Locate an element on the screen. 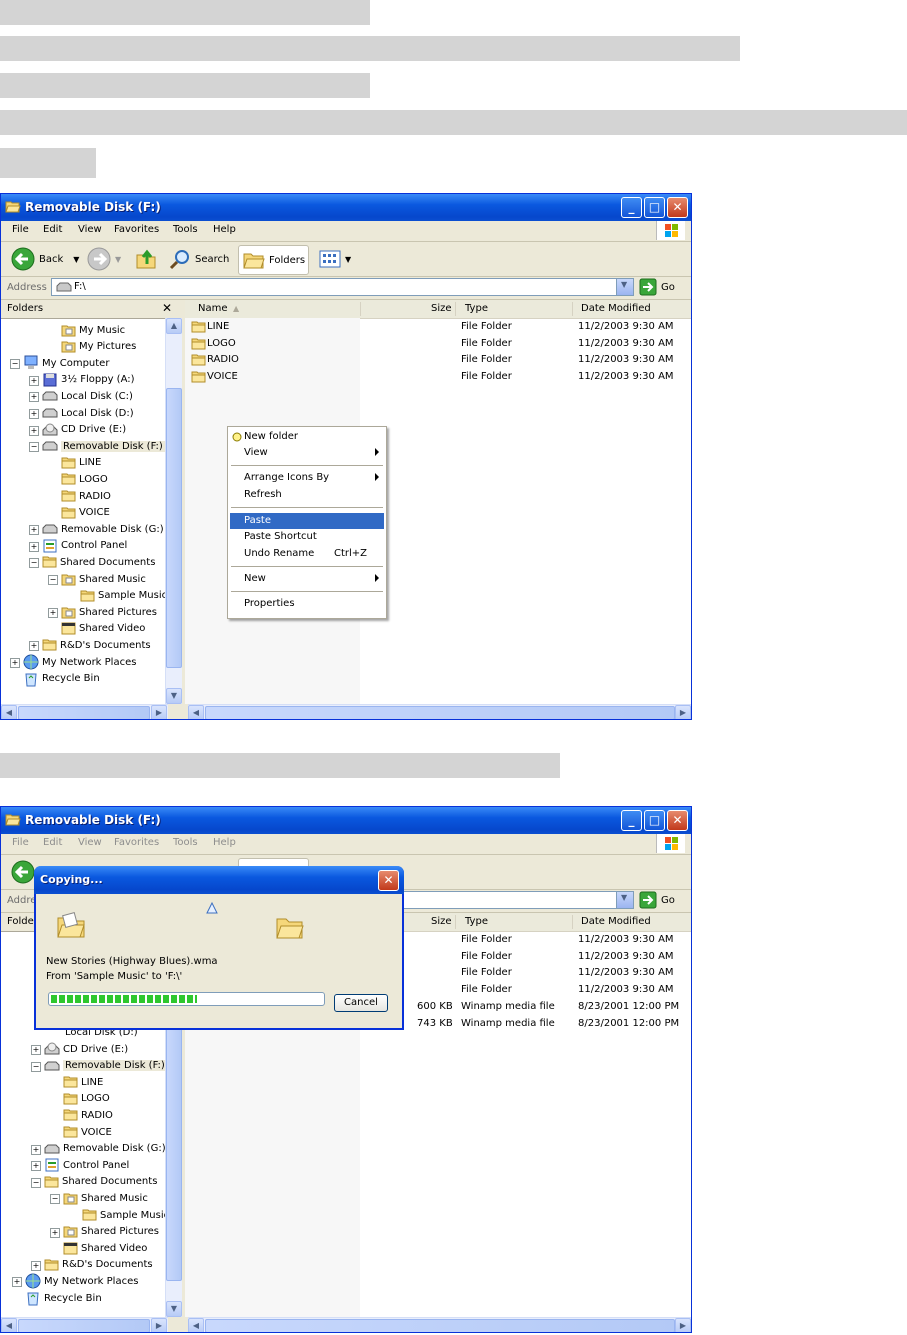 The height and width of the screenshot is (1335, 907). ctx-paste: Paste is located at coordinates (307, 521).